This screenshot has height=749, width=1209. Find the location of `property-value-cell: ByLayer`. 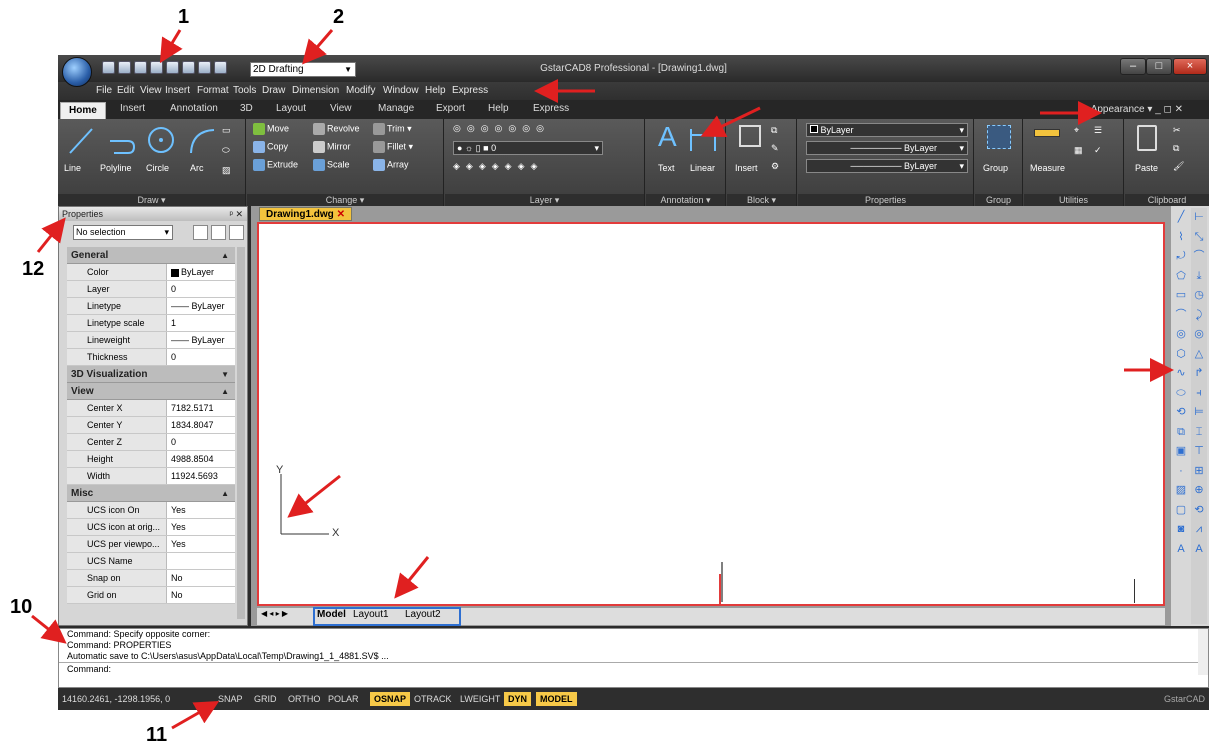

property-value-cell: ByLayer is located at coordinates (201, 272).